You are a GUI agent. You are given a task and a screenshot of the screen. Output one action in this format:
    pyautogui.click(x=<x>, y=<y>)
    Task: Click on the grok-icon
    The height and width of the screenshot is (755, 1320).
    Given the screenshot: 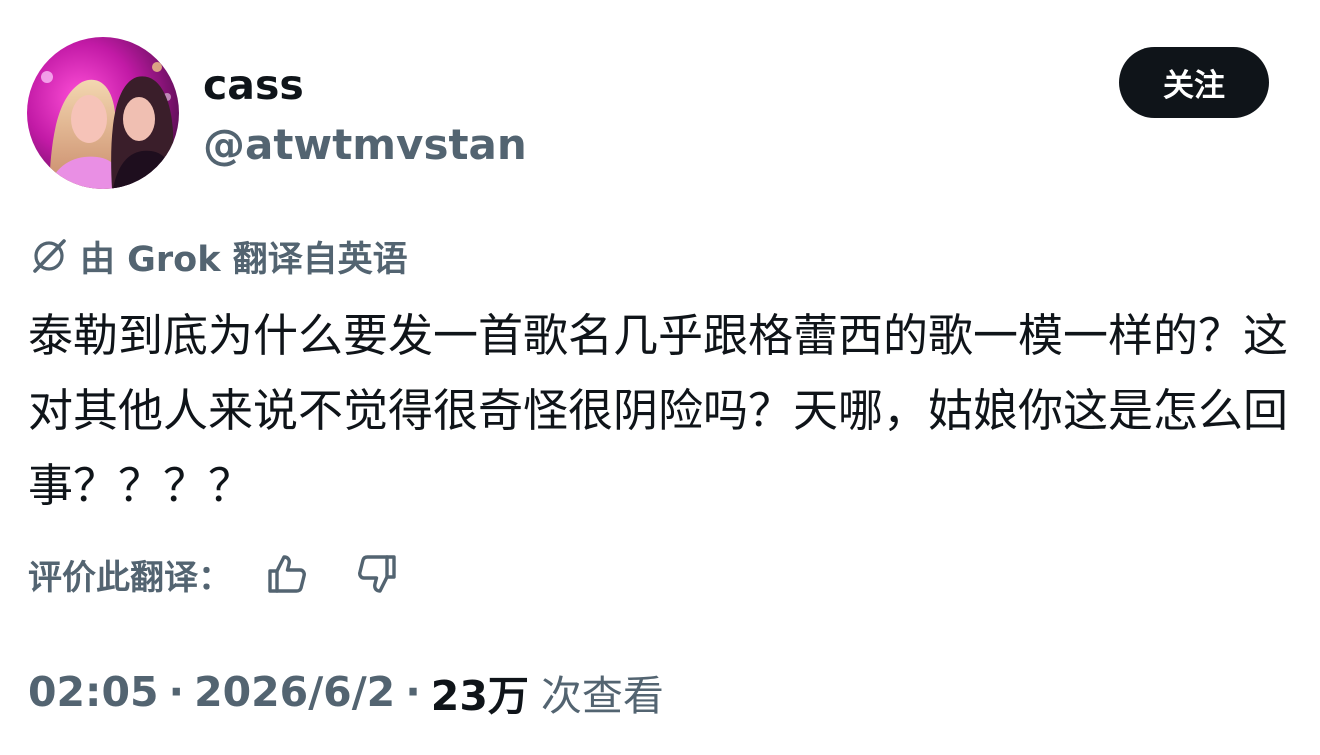 What is the action you would take?
    pyautogui.click(x=49, y=256)
    